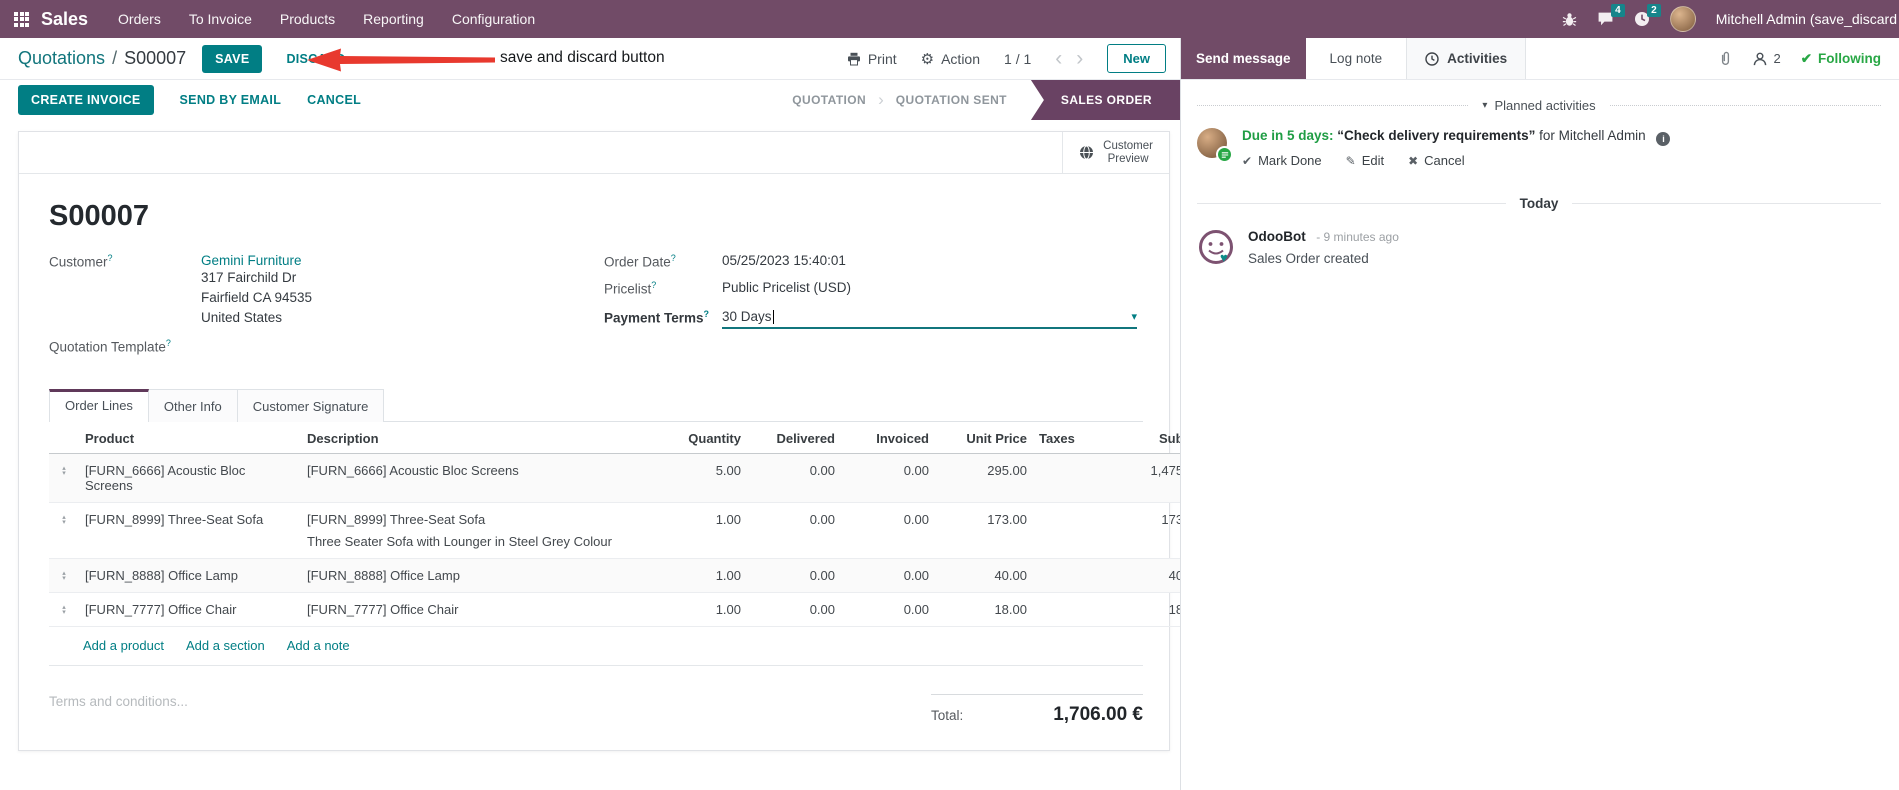  What do you see at coordinates (786, 288) in the screenshot?
I see `pricelist-value: Public Pricelist (USD)` at bounding box center [786, 288].